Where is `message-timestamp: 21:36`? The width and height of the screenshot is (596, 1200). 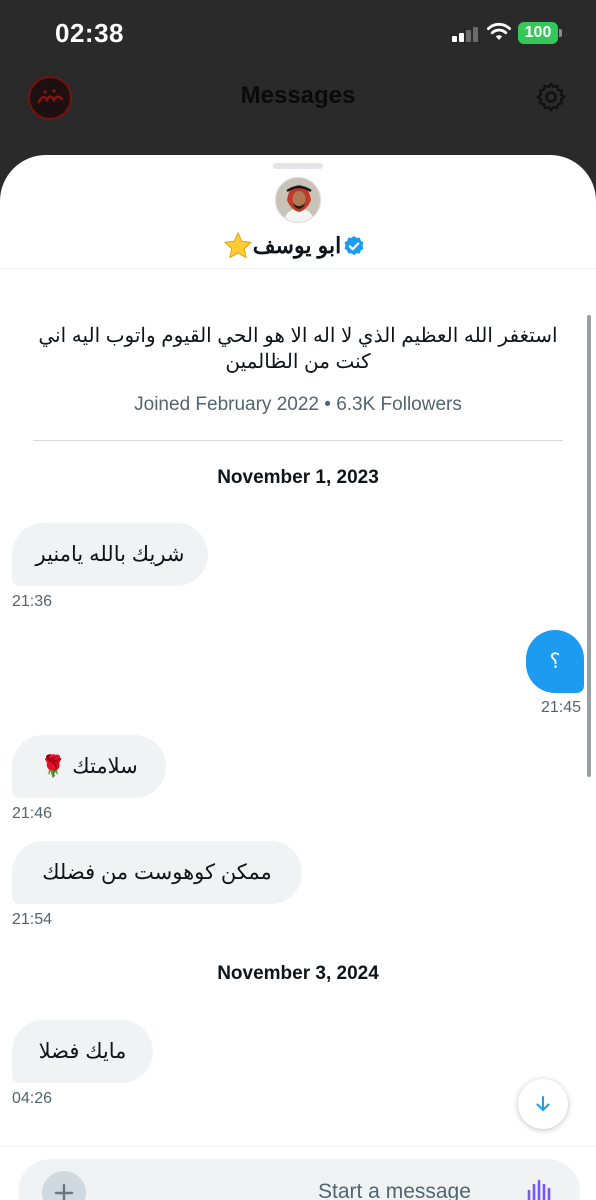 message-timestamp: 21:36 is located at coordinates (32, 601).